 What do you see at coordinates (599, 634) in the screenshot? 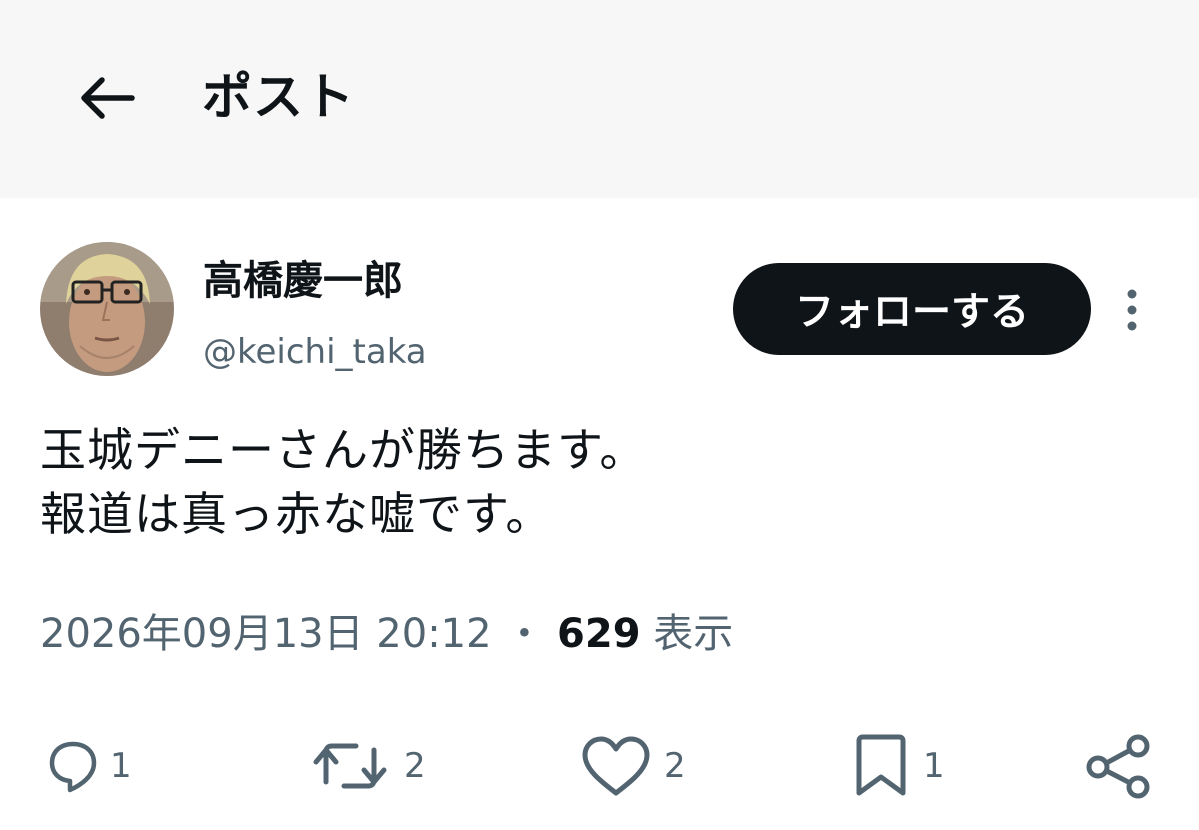
I see `views-count: 629` at bounding box center [599, 634].